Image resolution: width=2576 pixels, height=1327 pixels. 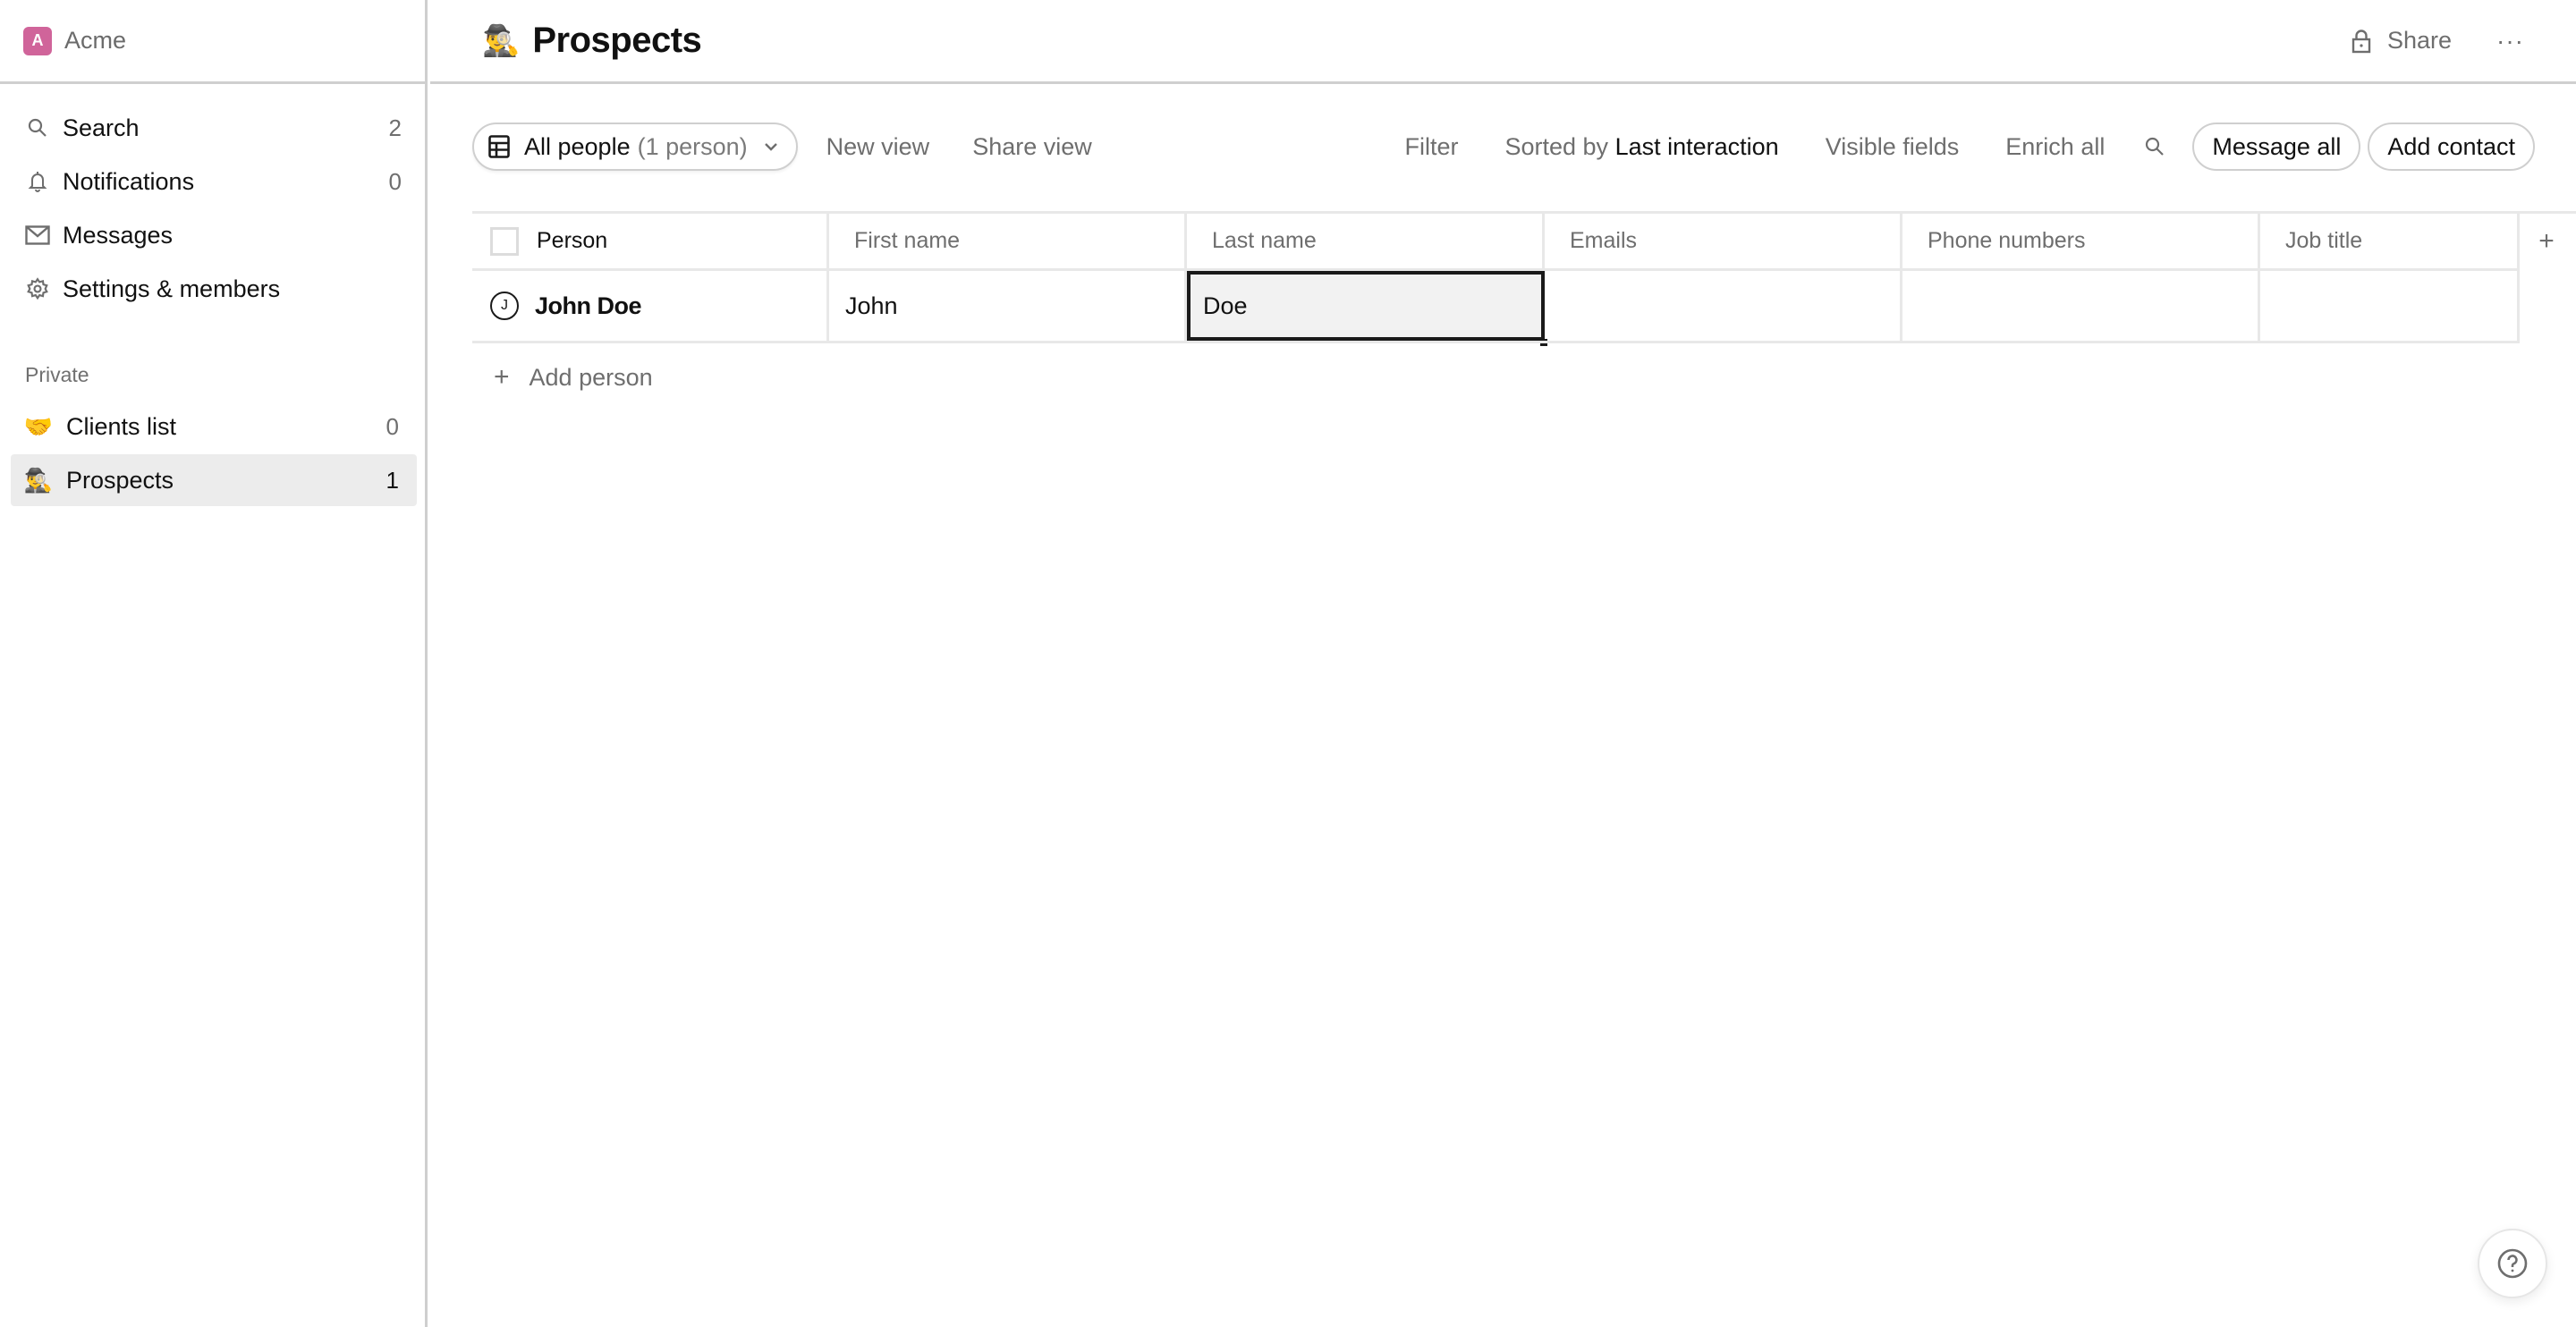 What do you see at coordinates (1366, 241) in the screenshot?
I see `column-header-last-name: Last name` at bounding box center [1366, 241].